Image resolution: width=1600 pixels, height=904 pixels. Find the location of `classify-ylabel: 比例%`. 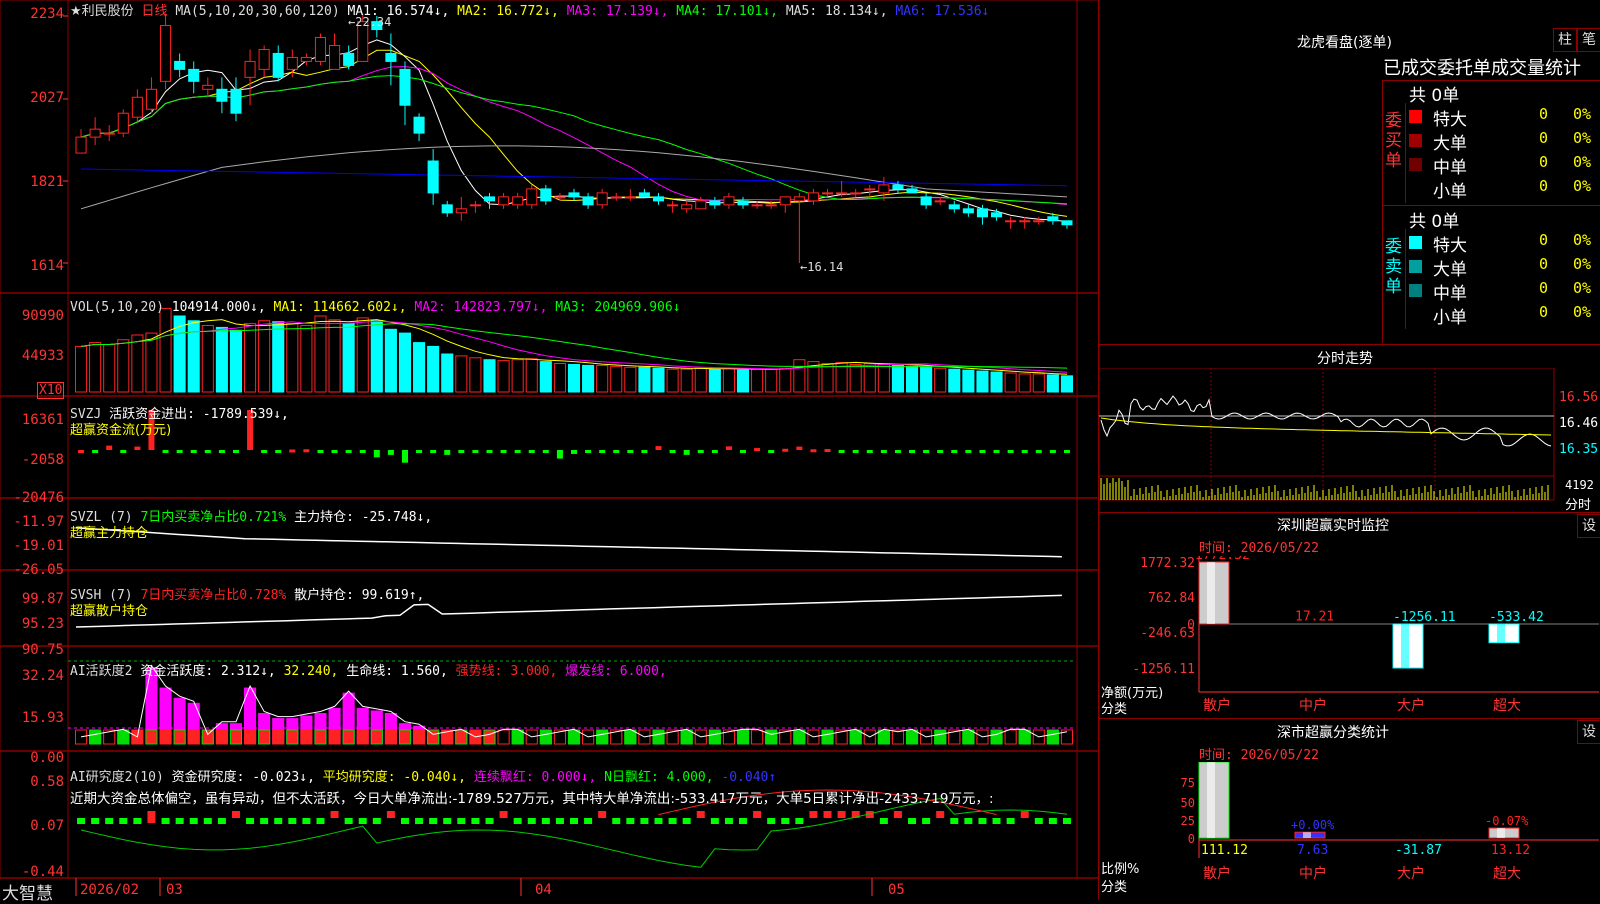

classify-ylabel: 比例% is located at coordinates (1120, 869).